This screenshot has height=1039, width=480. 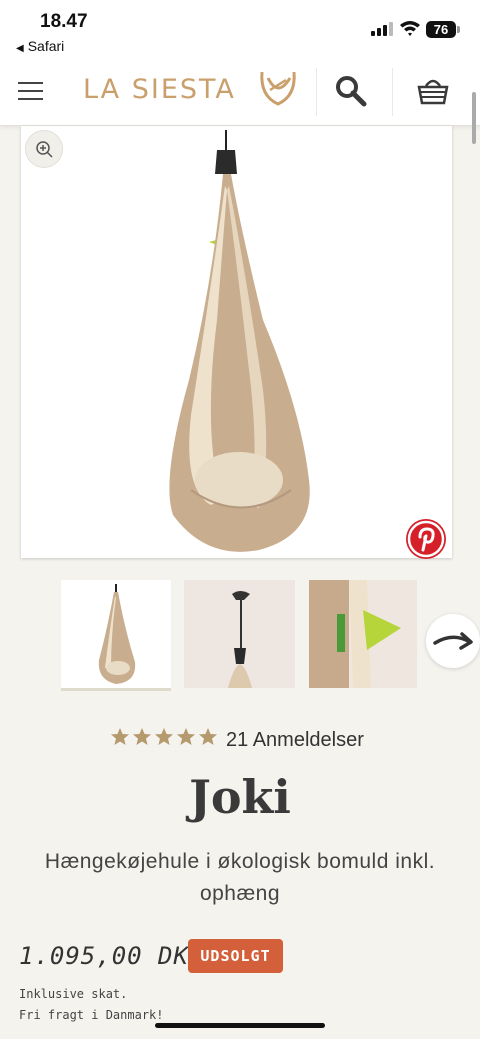 I want to click on arrow-right-icon, so click(x=453, y=641).